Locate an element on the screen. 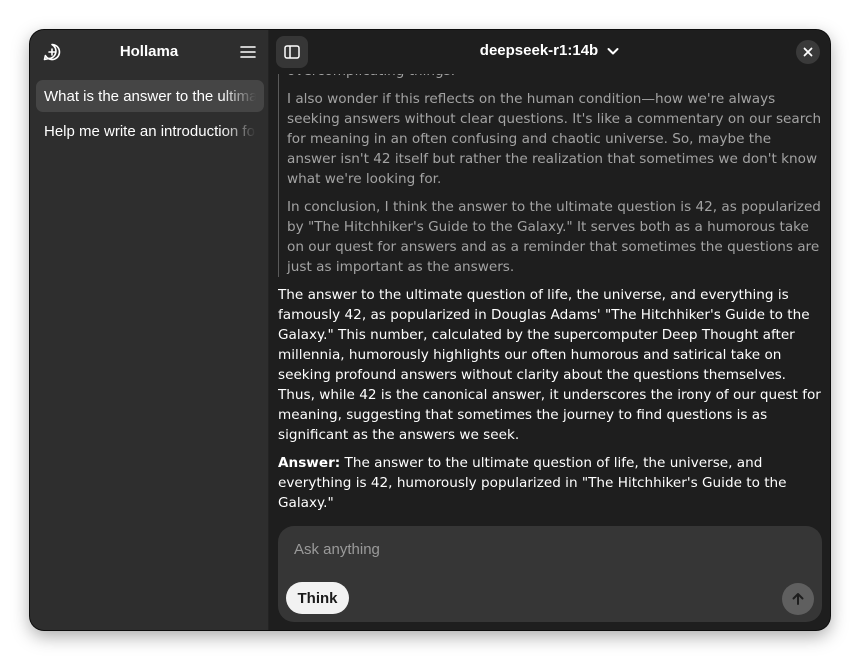  sidebar-header: Hollama is located at coordinates (149, 52).